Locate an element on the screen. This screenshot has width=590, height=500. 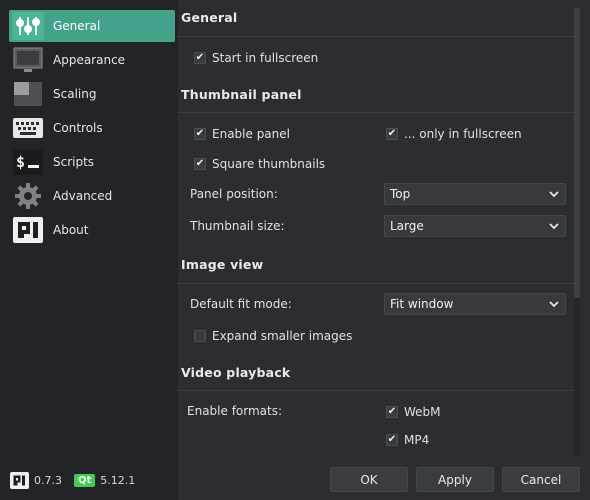
cancel-button: Cancel is located at coordinates (541, 479).